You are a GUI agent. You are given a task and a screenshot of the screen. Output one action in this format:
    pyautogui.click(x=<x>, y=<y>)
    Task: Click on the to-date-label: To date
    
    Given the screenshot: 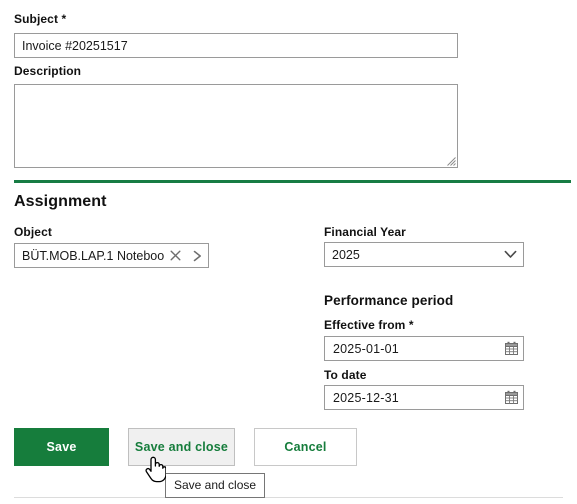 What is the action you would take?
    pyautogui.click(x=345, y=375)
    